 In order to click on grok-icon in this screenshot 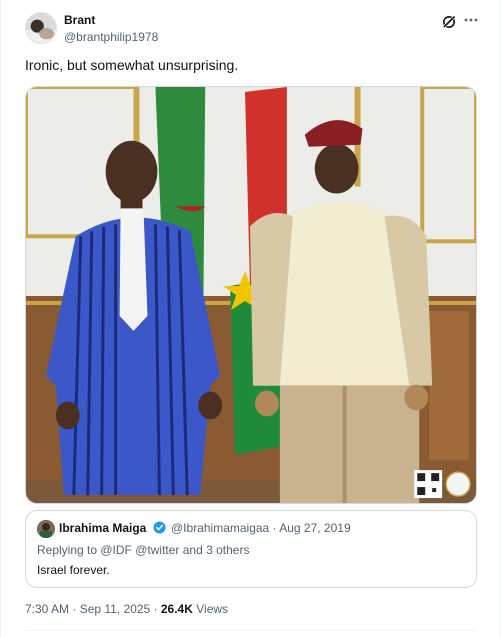, I will do `click(449, 22)`.